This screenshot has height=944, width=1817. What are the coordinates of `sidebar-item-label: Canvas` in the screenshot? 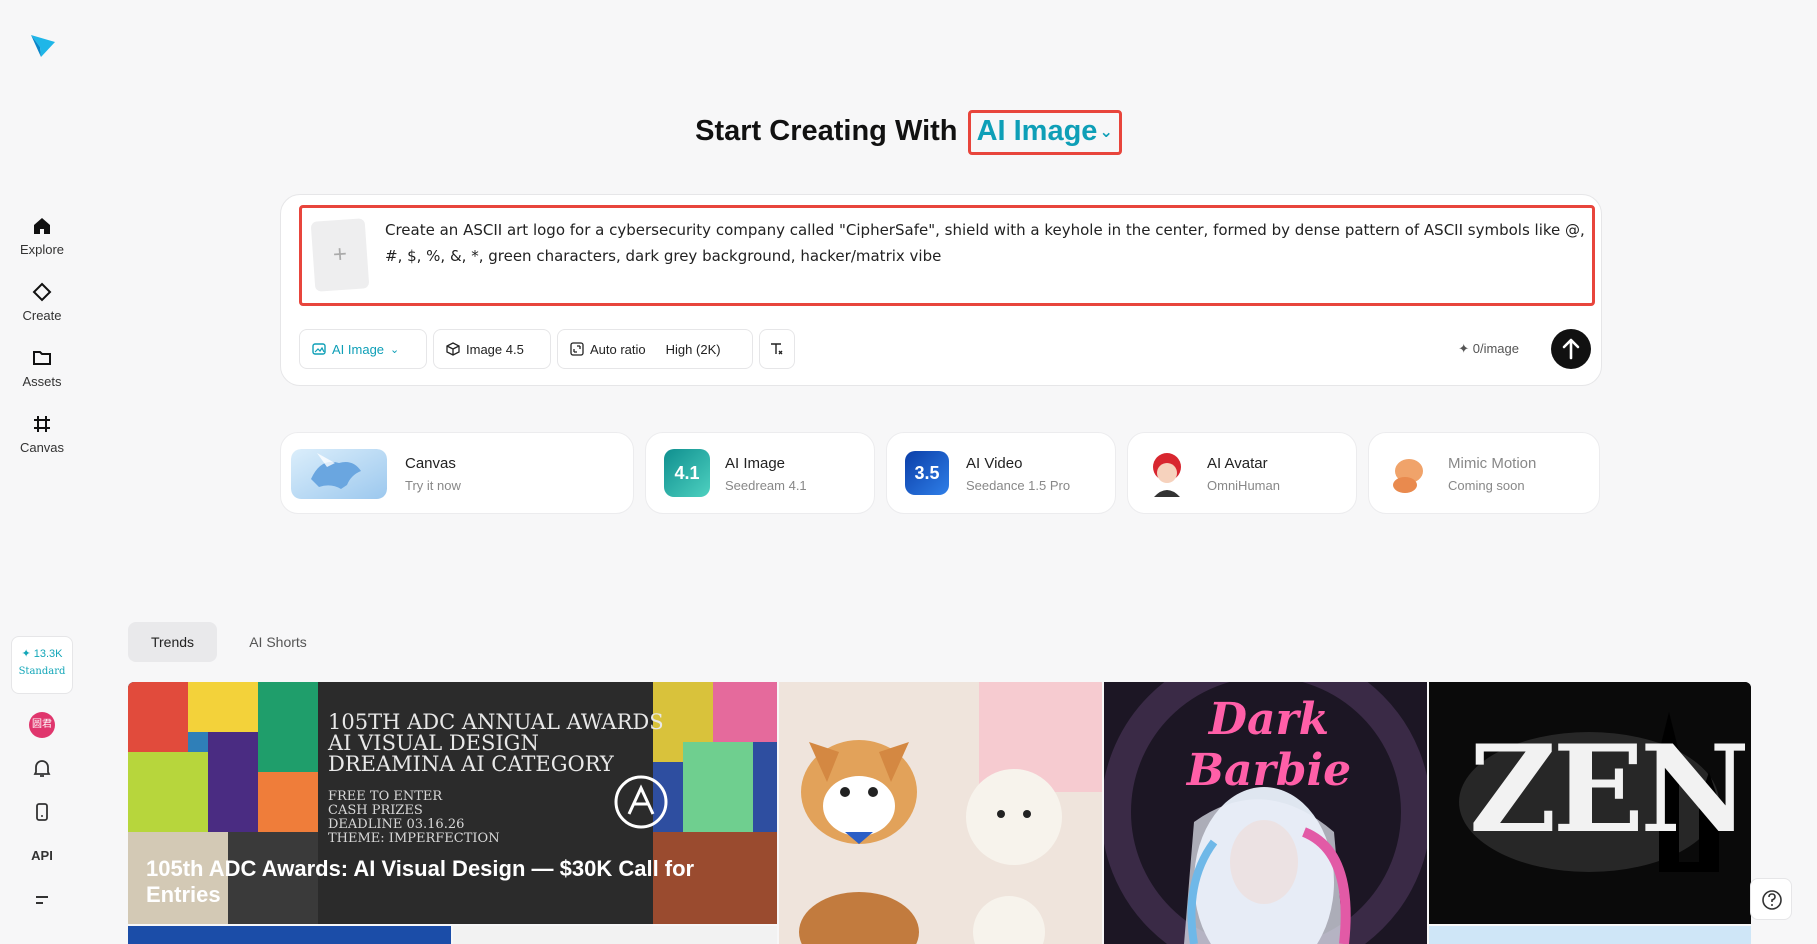 It's located at (42, 447).